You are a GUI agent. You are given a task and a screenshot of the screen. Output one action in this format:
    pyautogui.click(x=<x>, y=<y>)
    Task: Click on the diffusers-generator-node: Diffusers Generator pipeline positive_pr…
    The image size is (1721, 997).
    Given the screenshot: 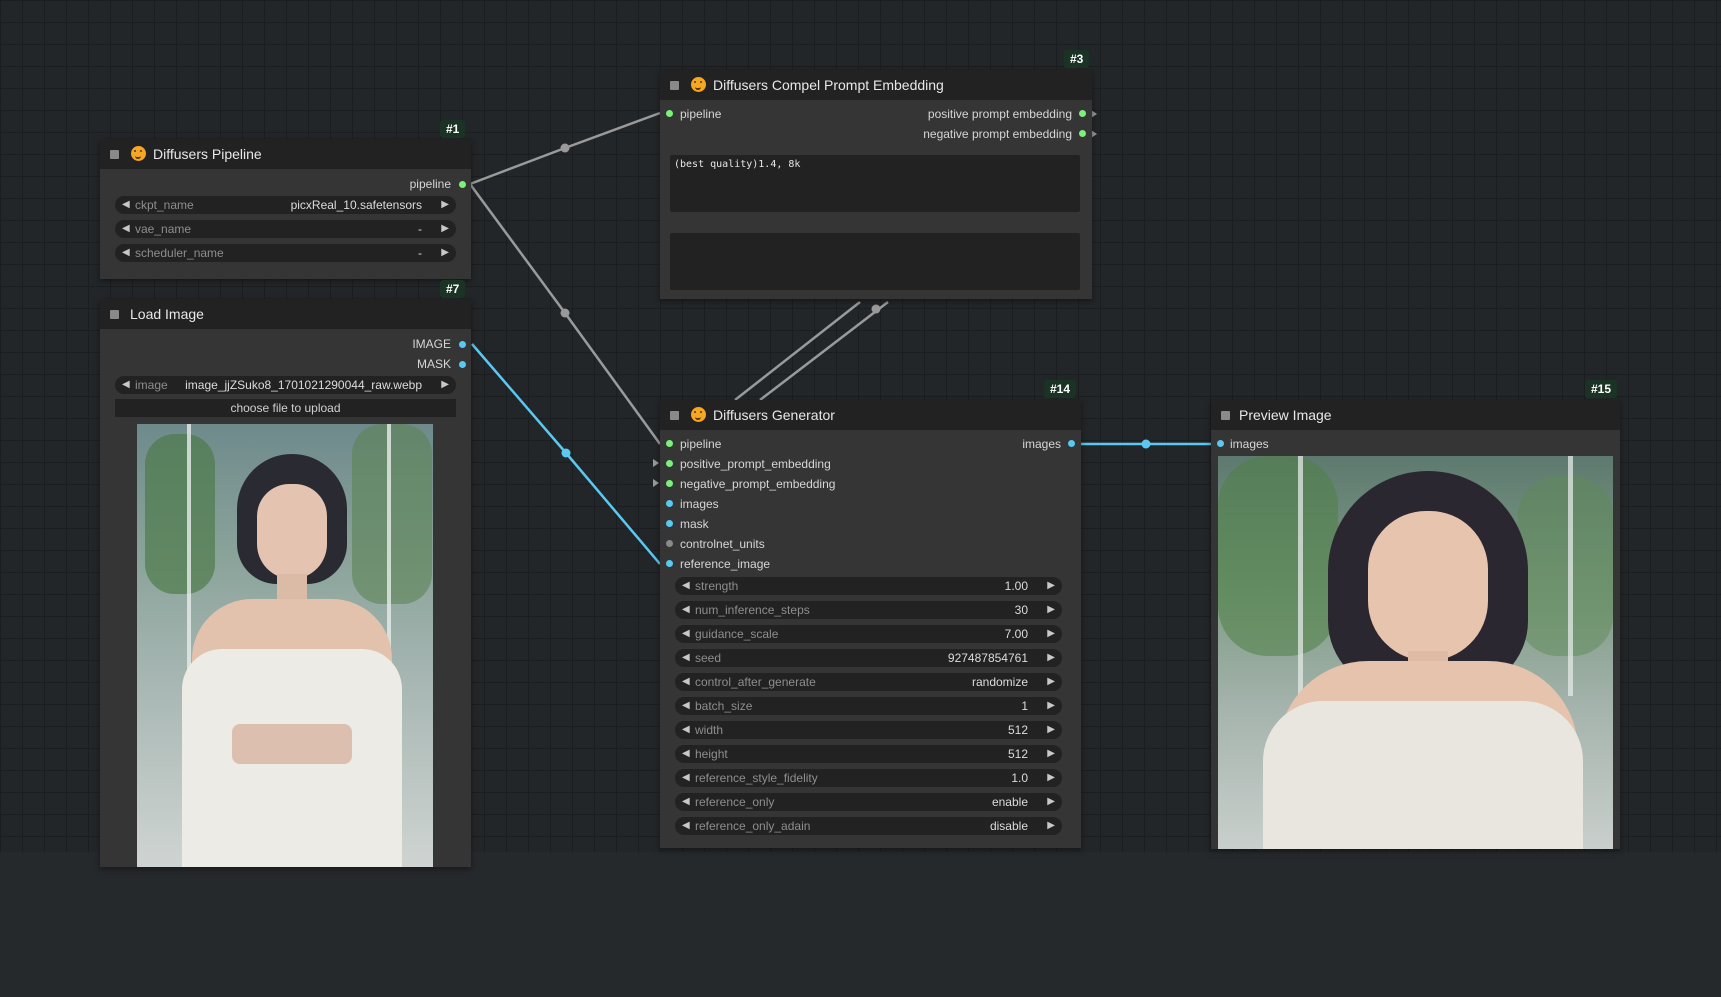 What is the action you would take?
    pyautogui.click(x=870, y=624)
    